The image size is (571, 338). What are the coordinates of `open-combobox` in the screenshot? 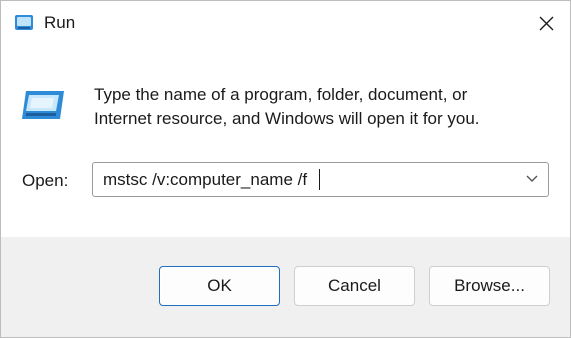 It's located at (320, 179).